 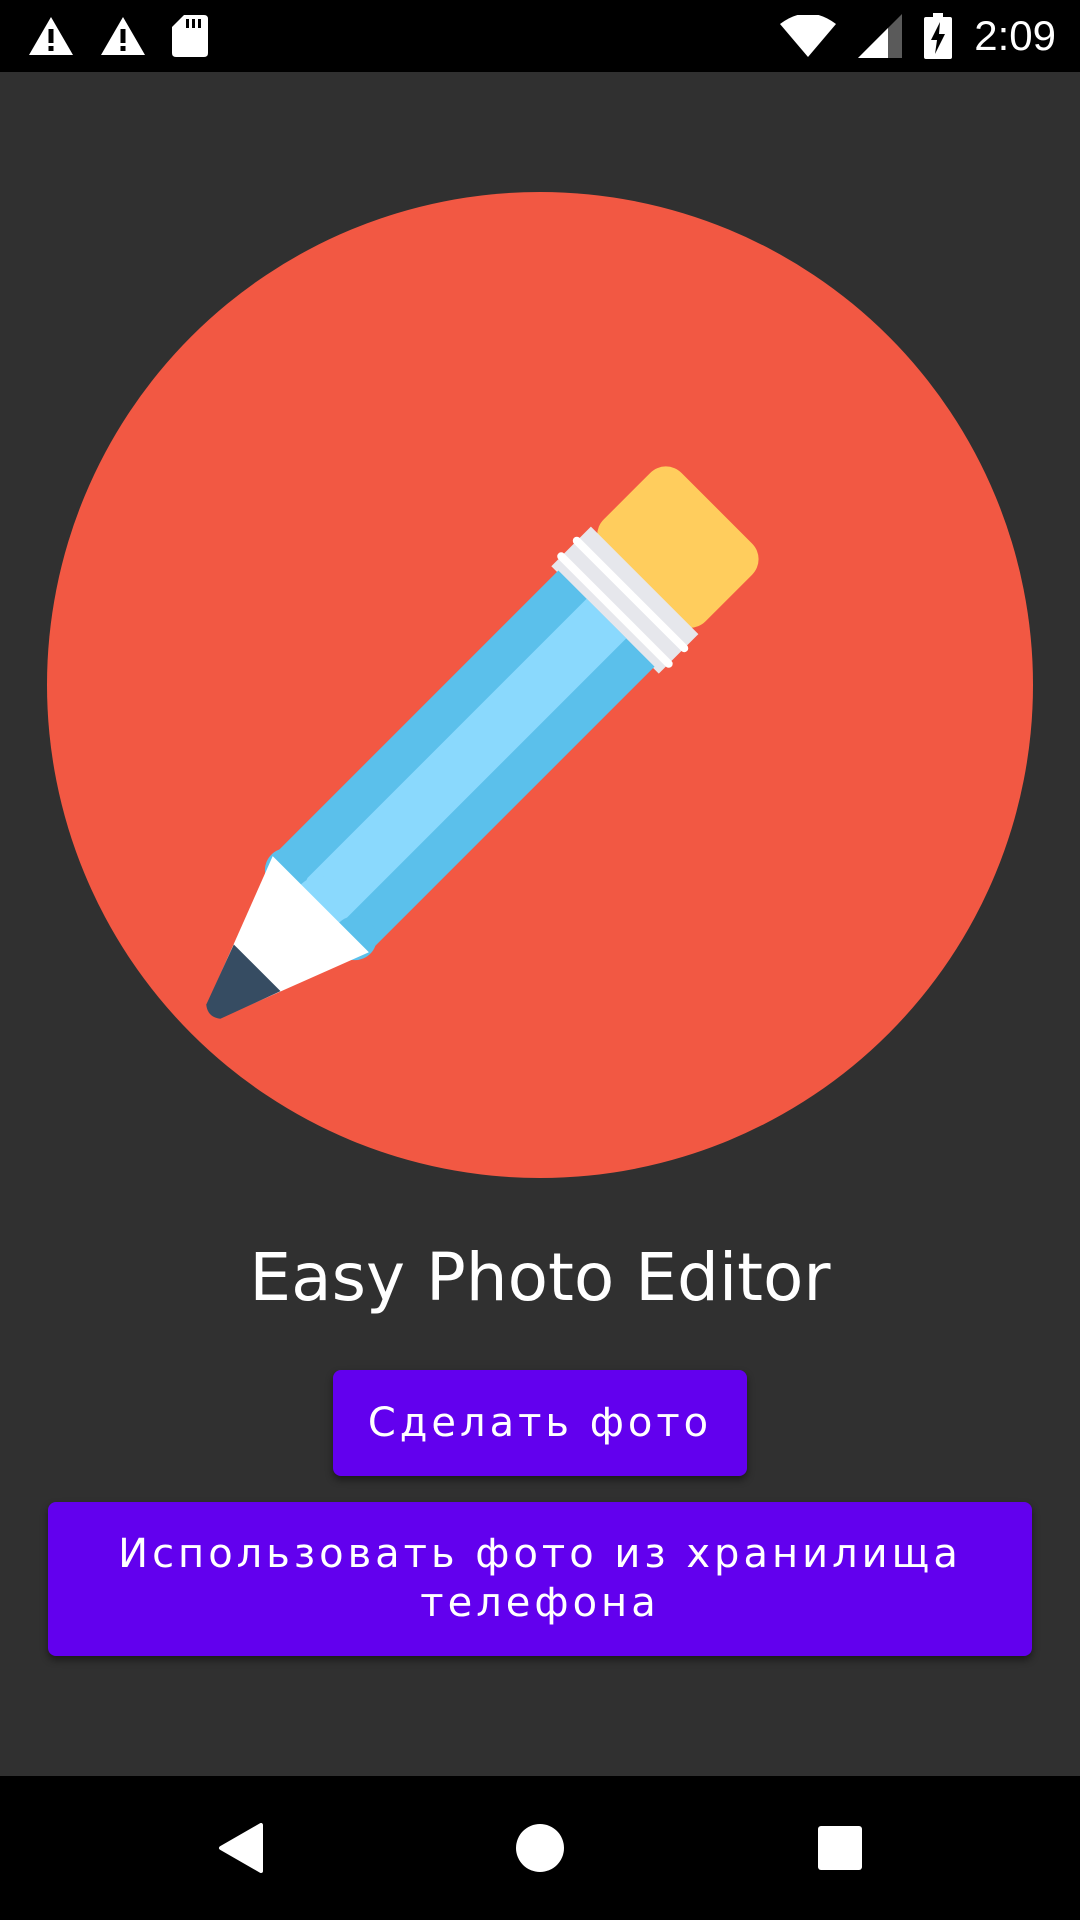 I want to click on recents-icon, so click(x=840, y=1848).